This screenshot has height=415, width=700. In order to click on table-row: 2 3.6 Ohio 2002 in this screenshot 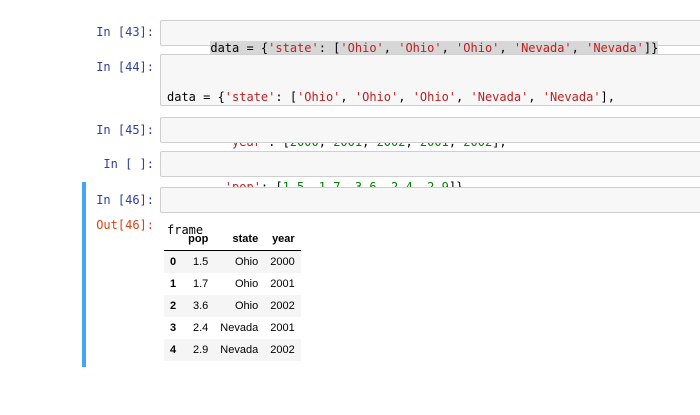, I will do `click(232, 306)`.